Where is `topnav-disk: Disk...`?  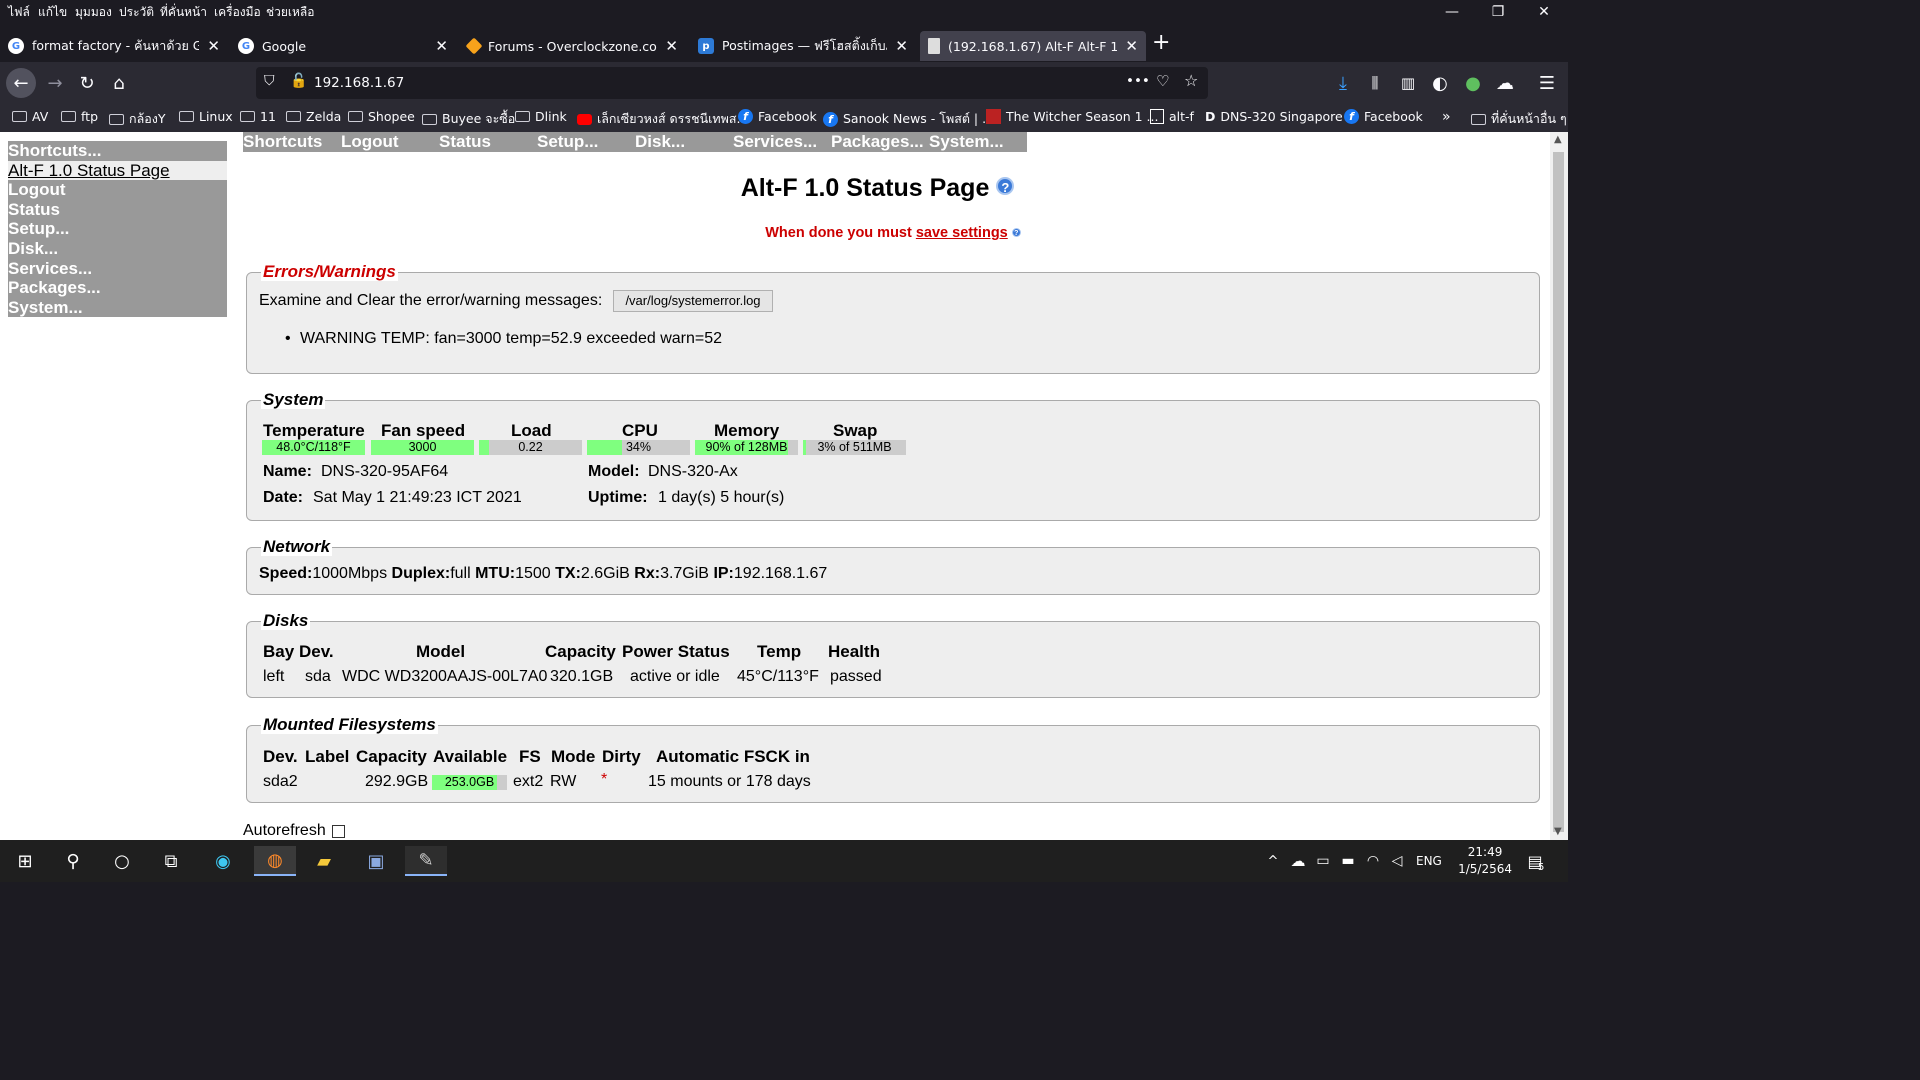 topnav-disk: Disk... is located at coordinates (660, 142).